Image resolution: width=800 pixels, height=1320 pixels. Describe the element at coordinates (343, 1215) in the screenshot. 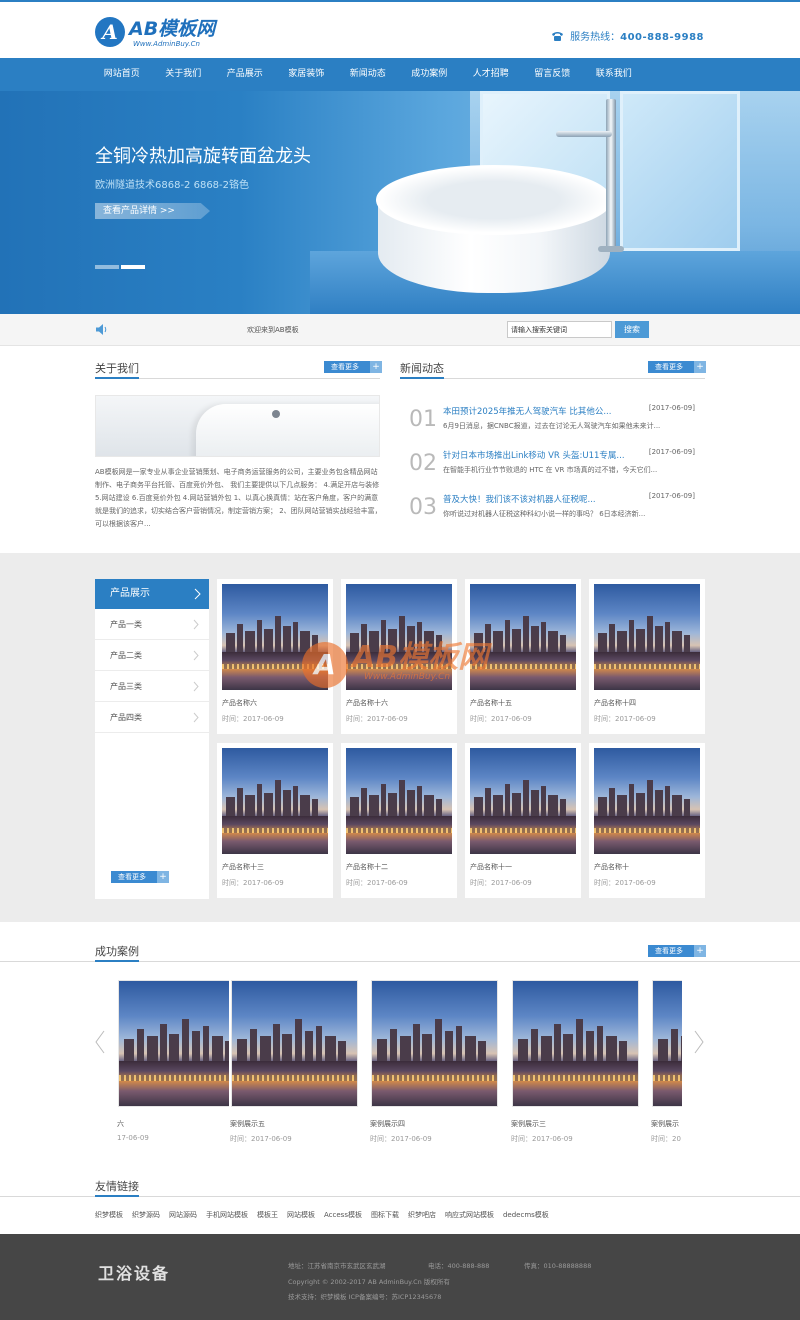

I see `friend-link: Access模板` at that location.